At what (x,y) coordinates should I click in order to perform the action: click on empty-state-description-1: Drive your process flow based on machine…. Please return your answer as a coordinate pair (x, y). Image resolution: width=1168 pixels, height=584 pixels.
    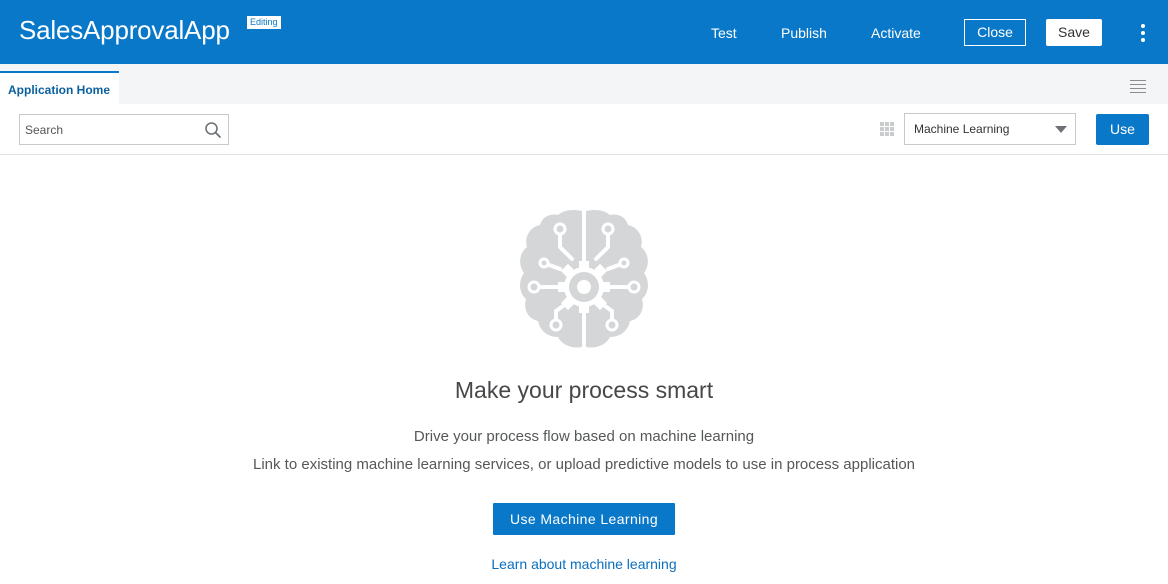
    Looking at the image, I should click on (584, 436).